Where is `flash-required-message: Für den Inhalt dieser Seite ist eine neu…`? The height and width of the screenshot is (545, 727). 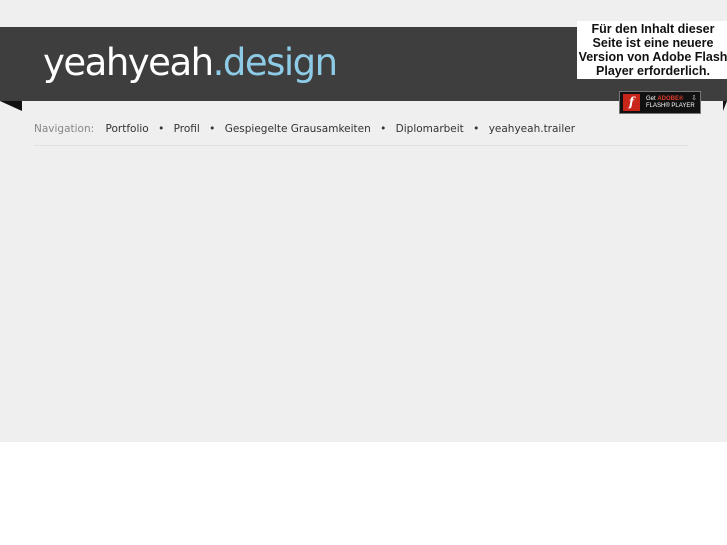 flash-required-message: Für den Inhalt dieser Seite ist eine neu… is located at coordinates (652, 50).